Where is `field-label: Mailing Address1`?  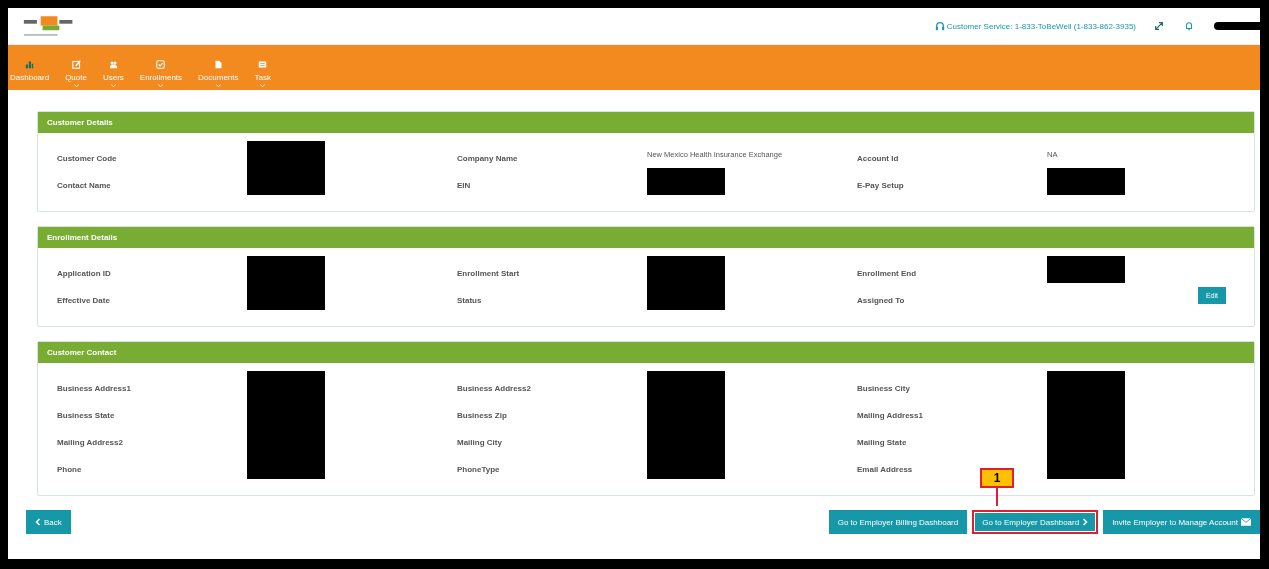 field-label: Mailing Address1 is located at coordinates (890, 415).